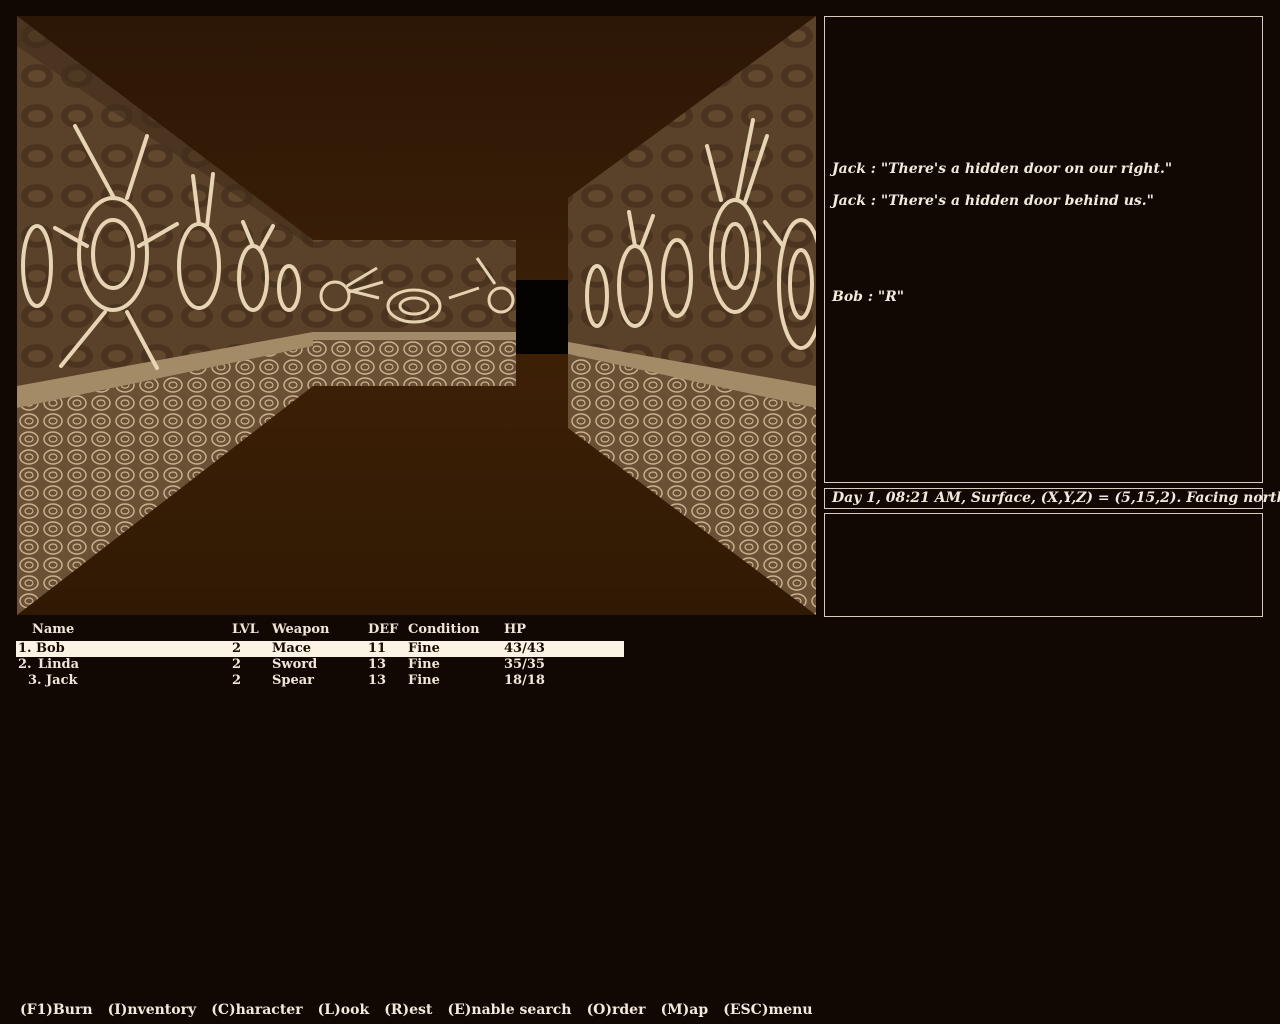  Describe the element at coordinates (293, 680) in the screenshot. I see `member-weapon: Spear` at that location.